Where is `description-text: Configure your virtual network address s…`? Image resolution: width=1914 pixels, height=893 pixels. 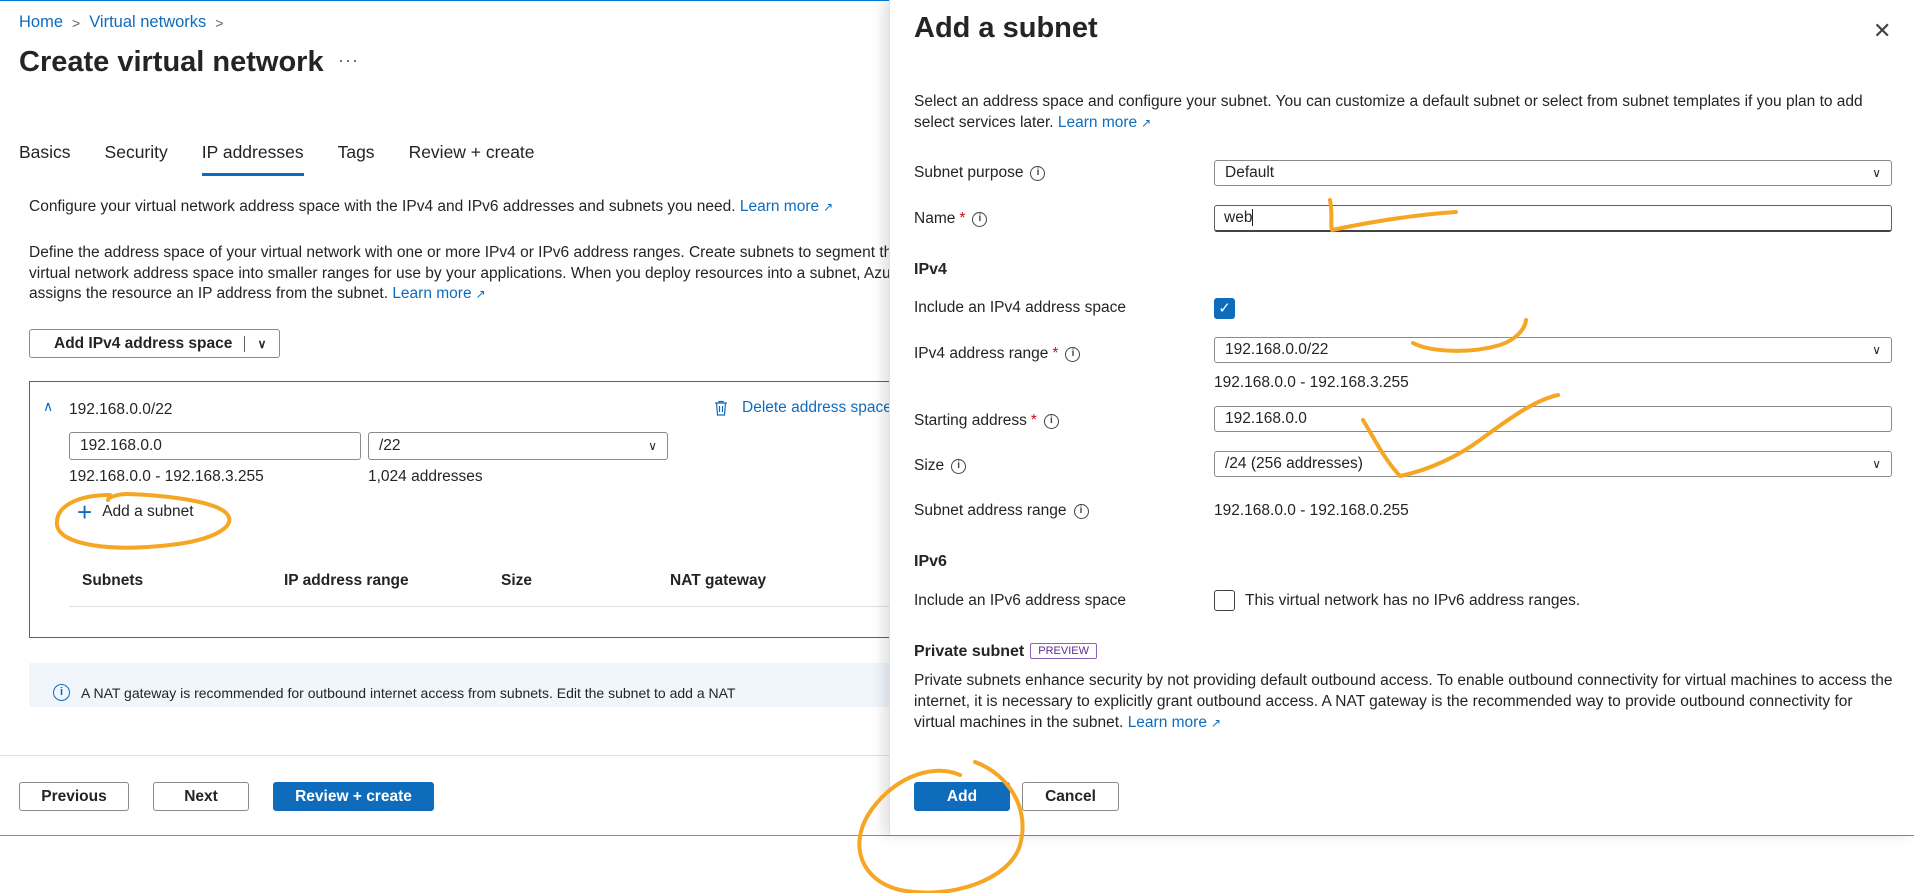
description-text: Configure your virtual network address s… is located at coordinates (382, 206).